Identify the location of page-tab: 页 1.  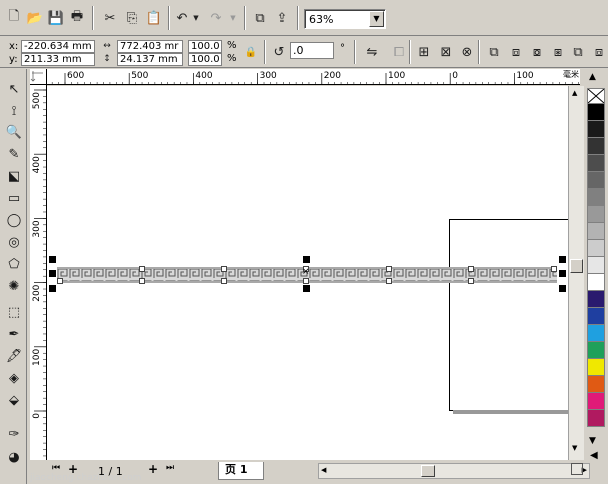
(241, 471).